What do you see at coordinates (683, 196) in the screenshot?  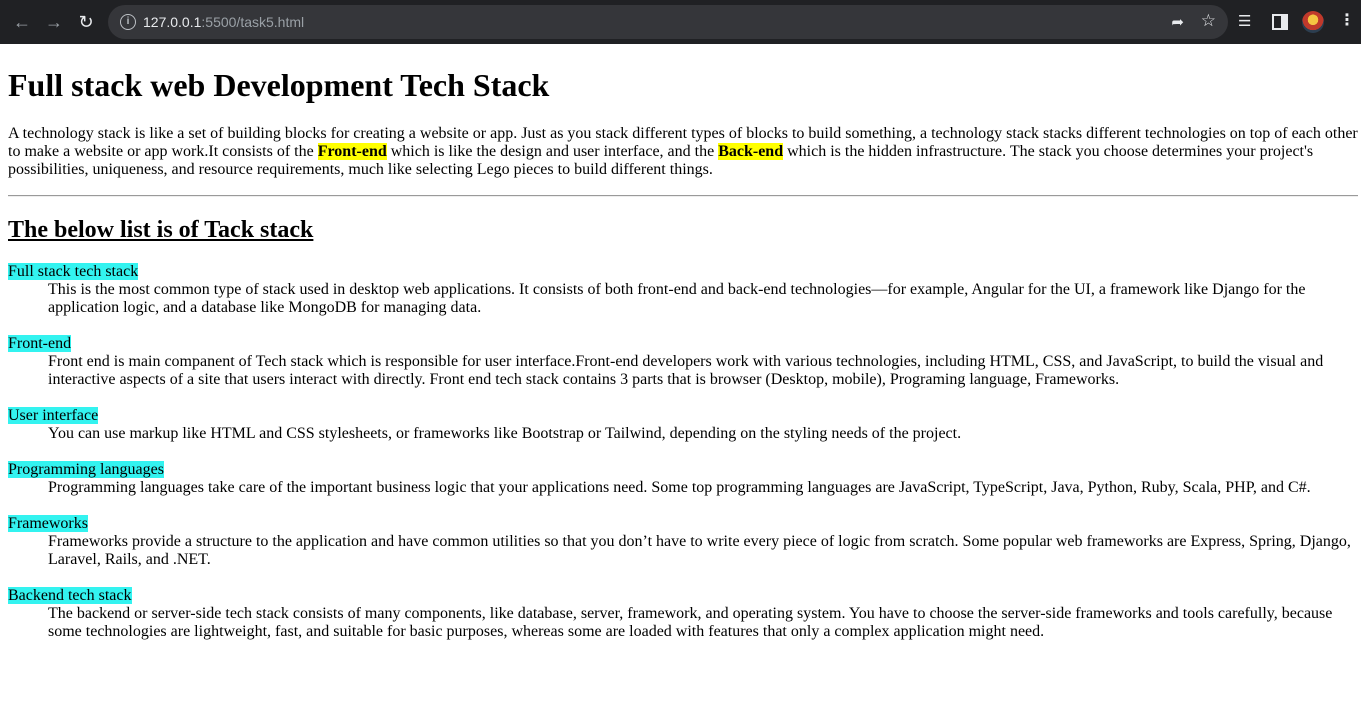 I see `horizontal-divider` at bounding box center [683, 196].